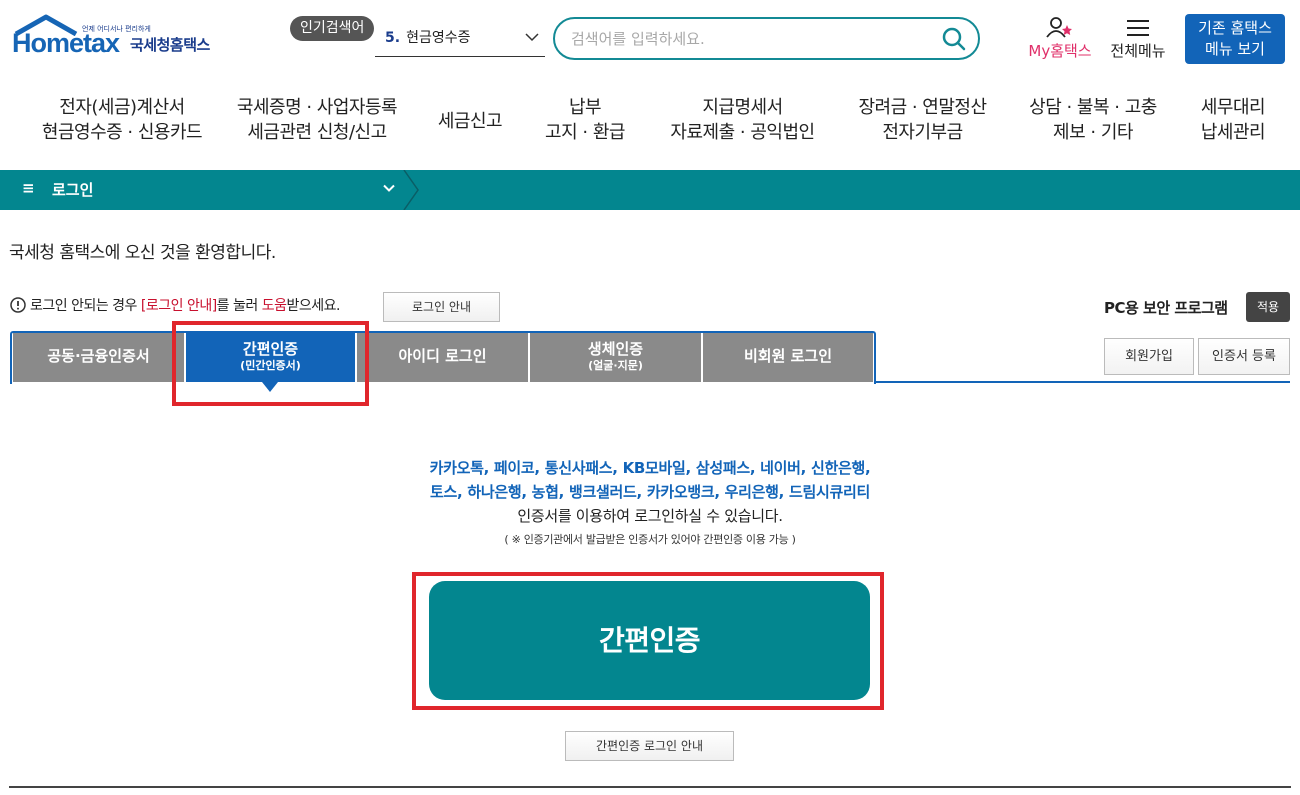  I want to click on popular-search-select: 5. 현금영수증, so click(460, 41).